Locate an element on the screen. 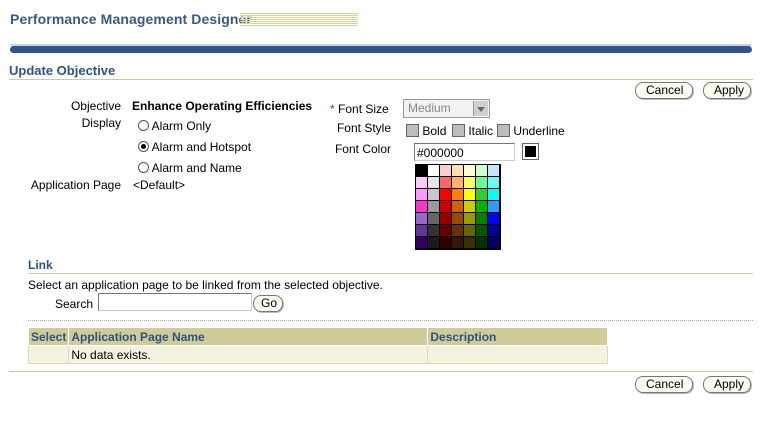  font-style-italic: Italic is located at coordinates (472, 131).